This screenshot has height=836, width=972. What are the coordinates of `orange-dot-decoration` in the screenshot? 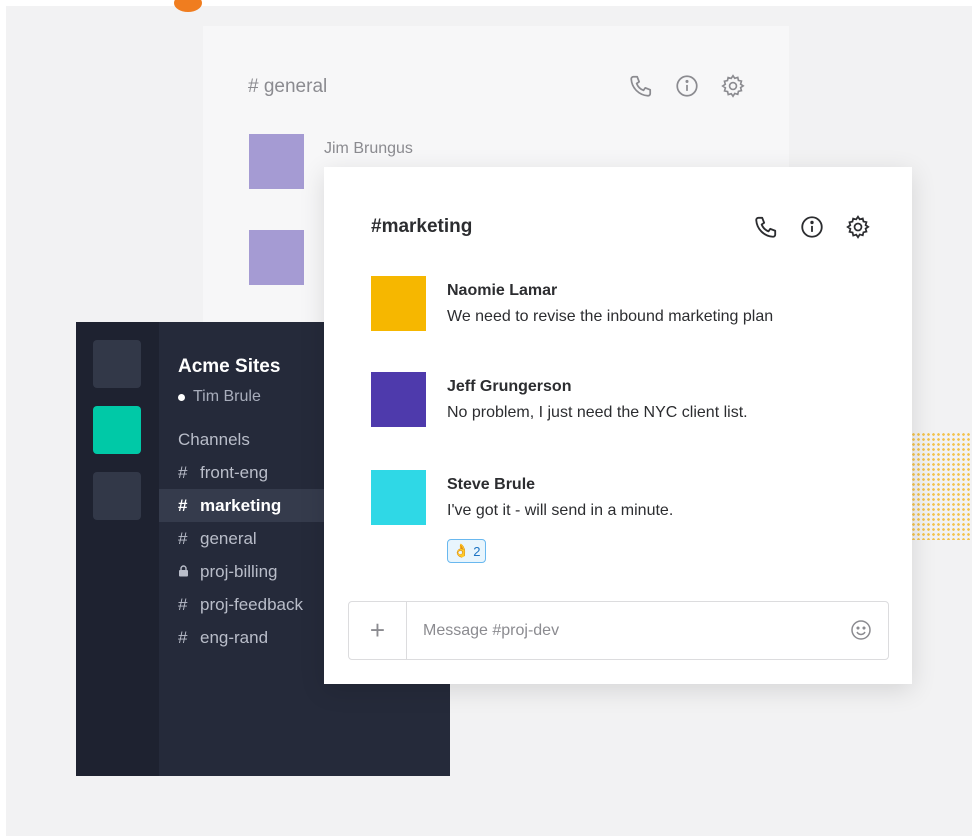 It's located at (188, 6).